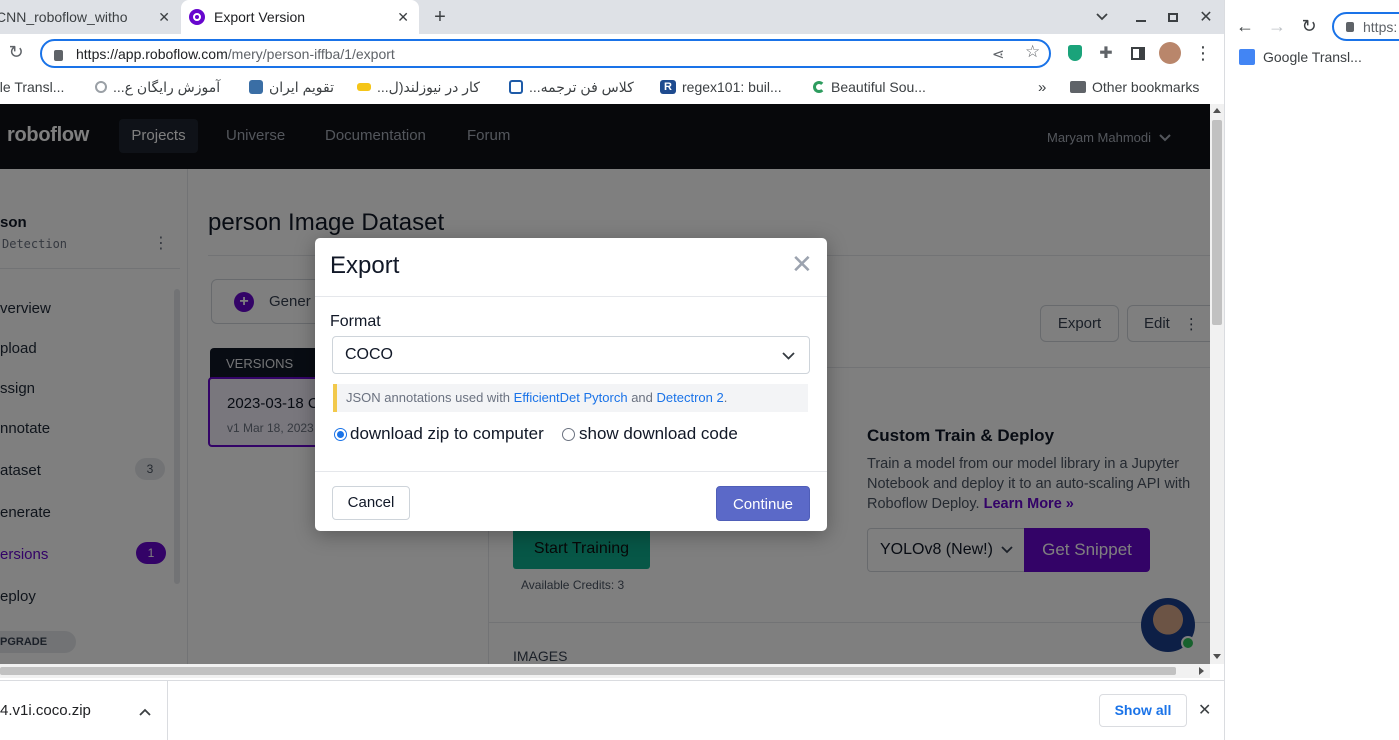 Image resolution: width=1399 pixels, height=740 pixels. I want to click on tab-title: Export Version, so click(260, 17).